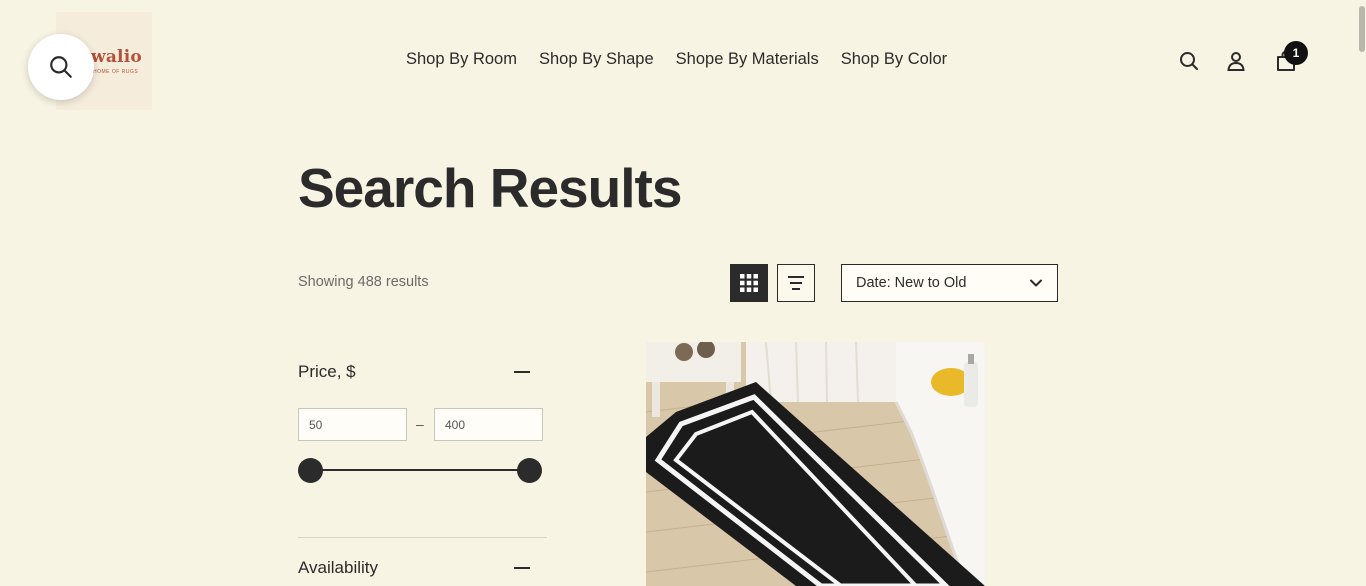  I want to click on price-filter-header: Price, $, so click(414, 372).